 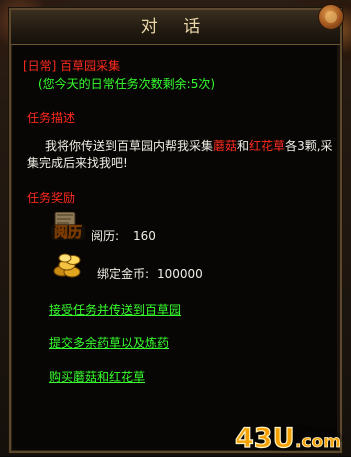 What do you see at coordinates (120, 146) in the screenshot?
I see `desc-part1: 我将你传送到百草园内帮我采集` at bounding box center [120, 146].